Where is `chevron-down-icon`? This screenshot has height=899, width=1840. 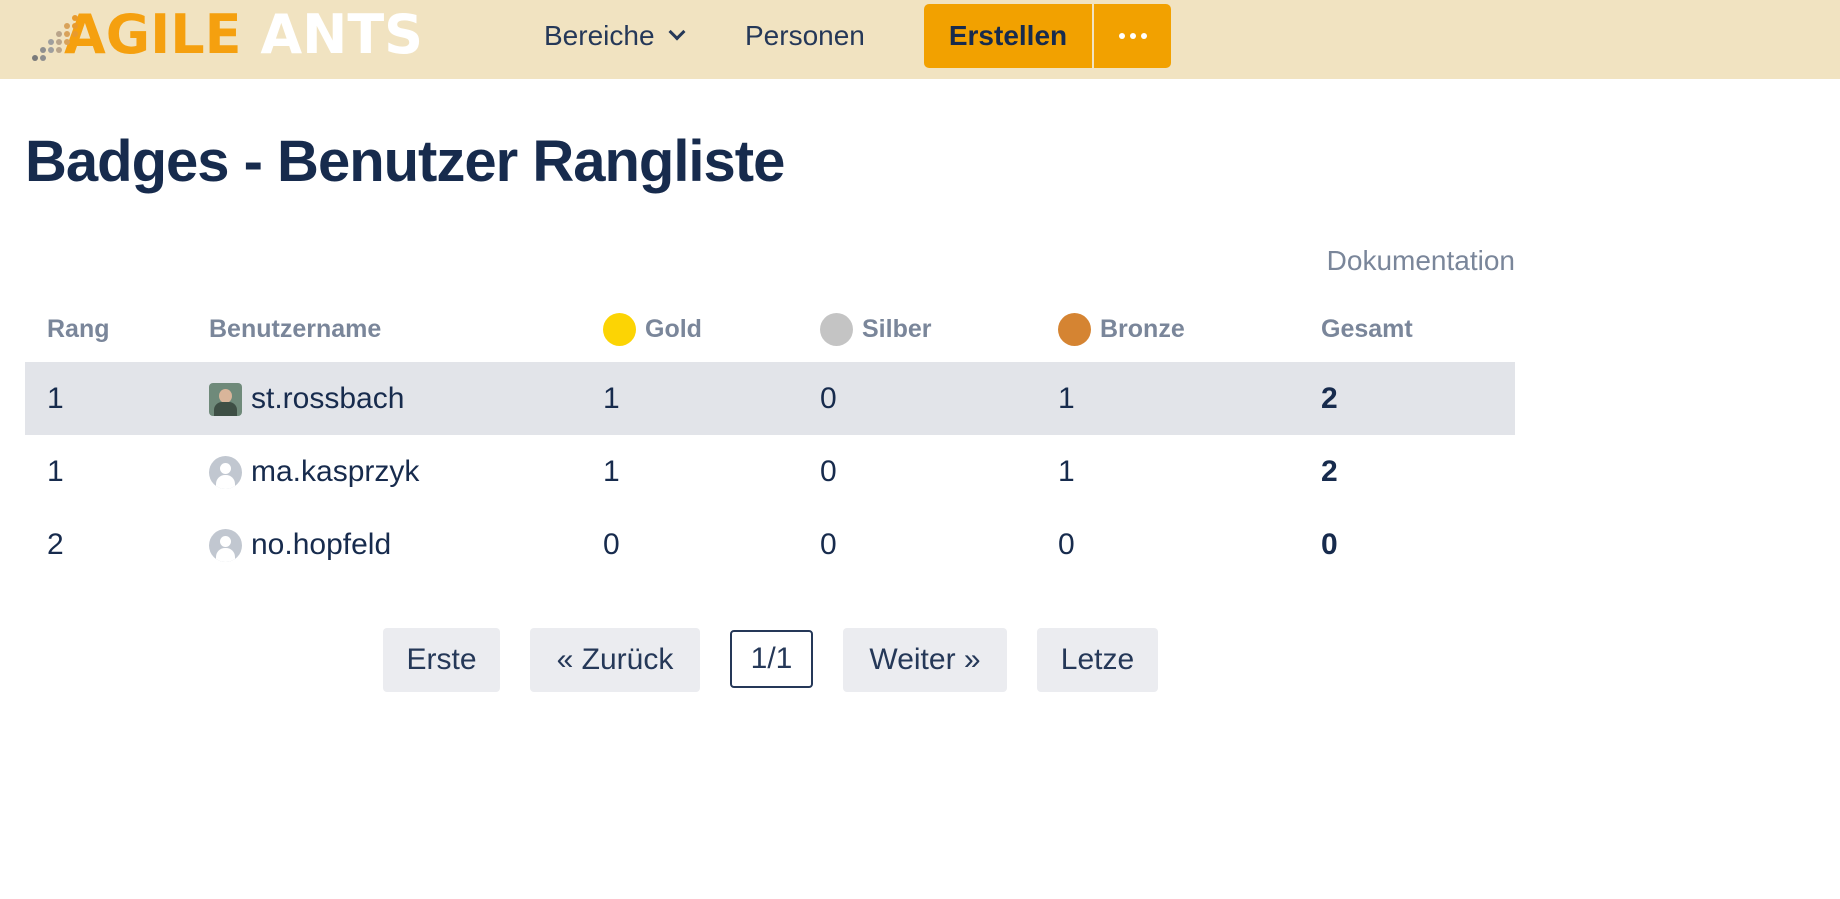
chevron-down-icon is located at coordinates (677, 32).